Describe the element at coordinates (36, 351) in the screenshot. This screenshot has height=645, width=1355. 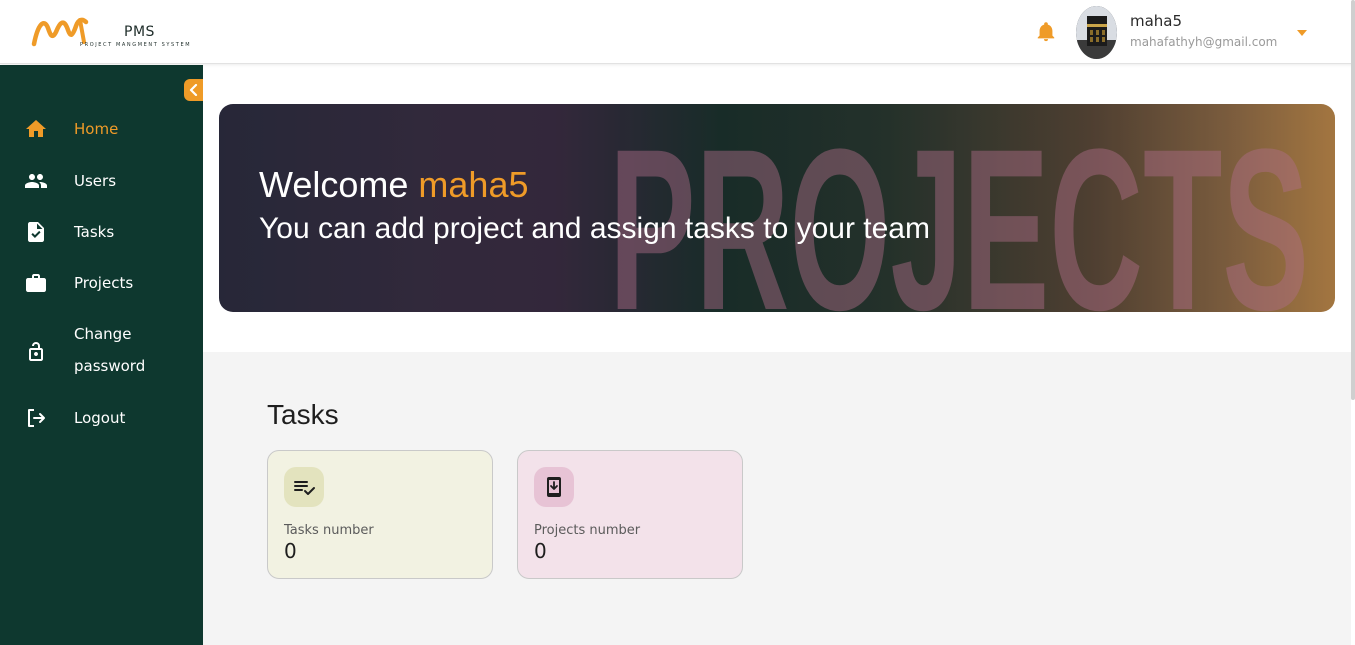
I see `lock-icon` at that location.